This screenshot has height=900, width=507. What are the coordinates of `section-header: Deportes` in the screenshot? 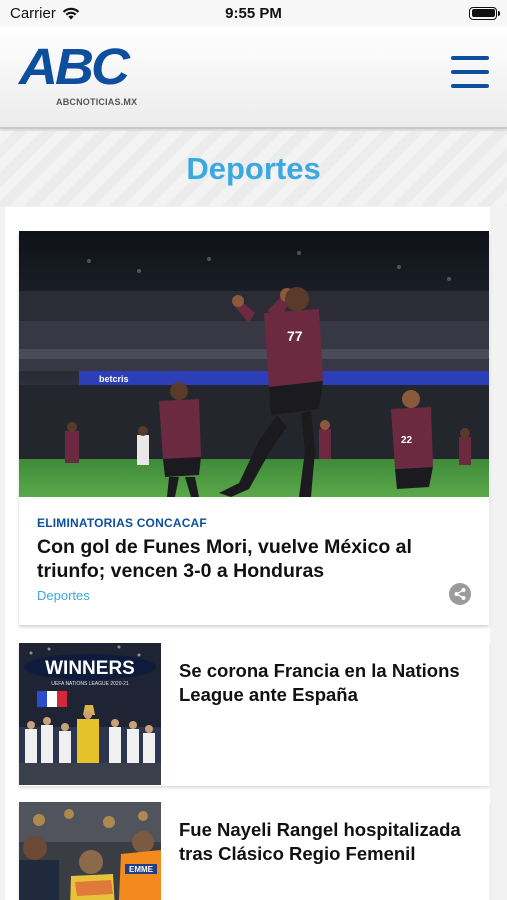 It's located at (253, 168).